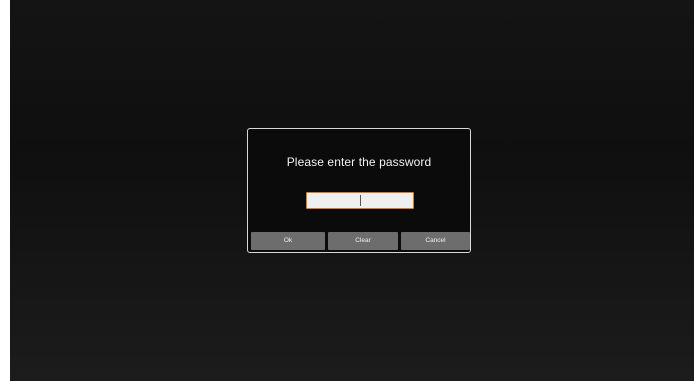  I want to click on text-caret, so click(360, 200).